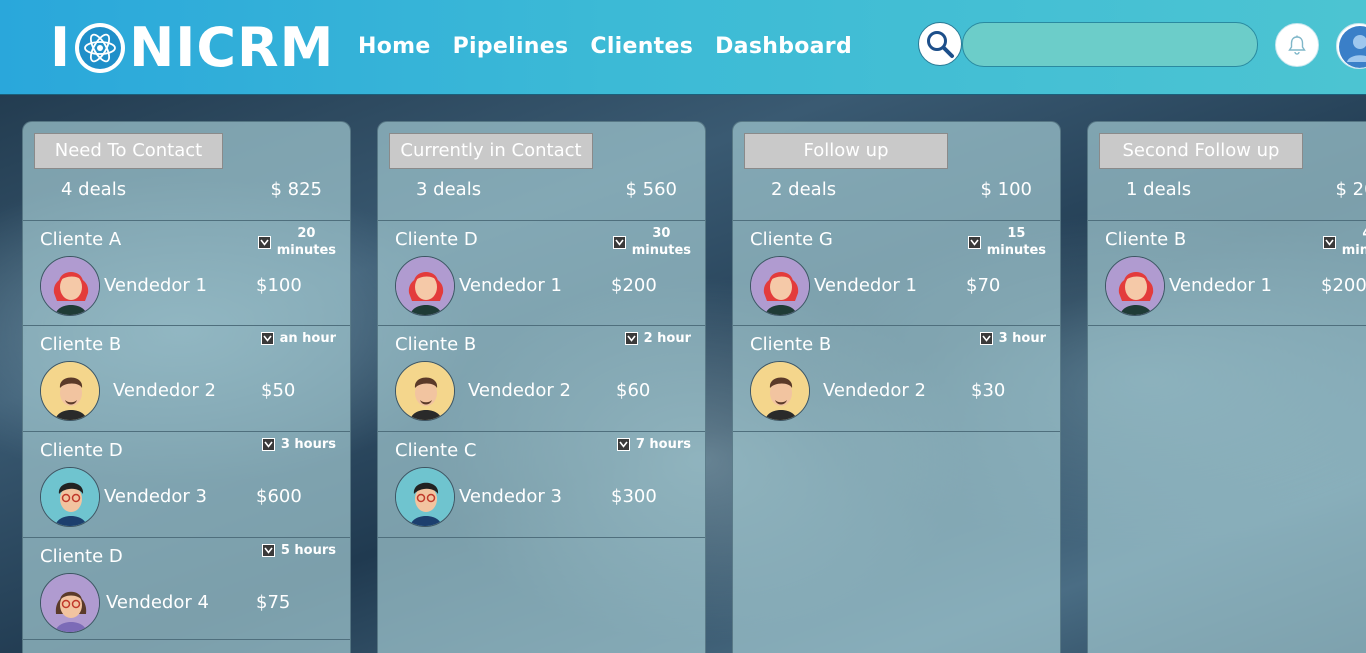 This screenshot has height=653, width=1366. What do you see at coordinates (1006, 189) in the screenshot?
I see `column-total-value: $ 100` at bounding box center [1006, 189].